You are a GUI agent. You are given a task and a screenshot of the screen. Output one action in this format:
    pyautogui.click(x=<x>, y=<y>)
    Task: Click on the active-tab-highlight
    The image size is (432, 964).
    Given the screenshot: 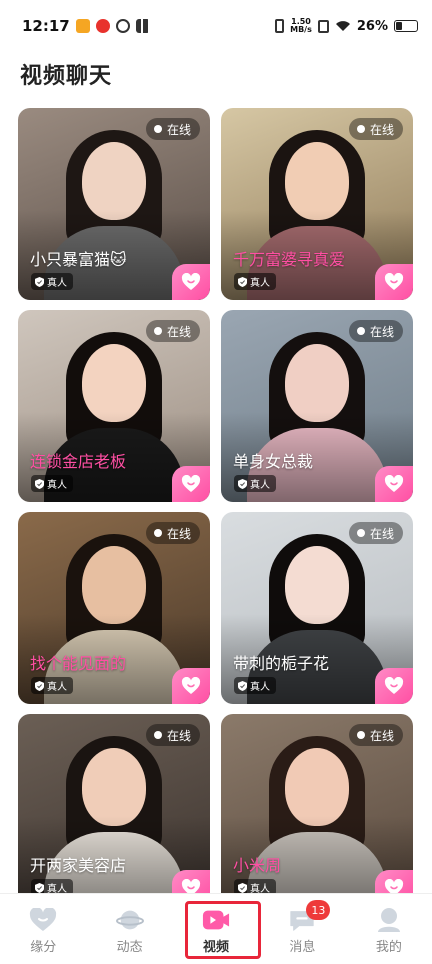 What is the action you would take?
    pyautogui.click(x=223, y=930)
    